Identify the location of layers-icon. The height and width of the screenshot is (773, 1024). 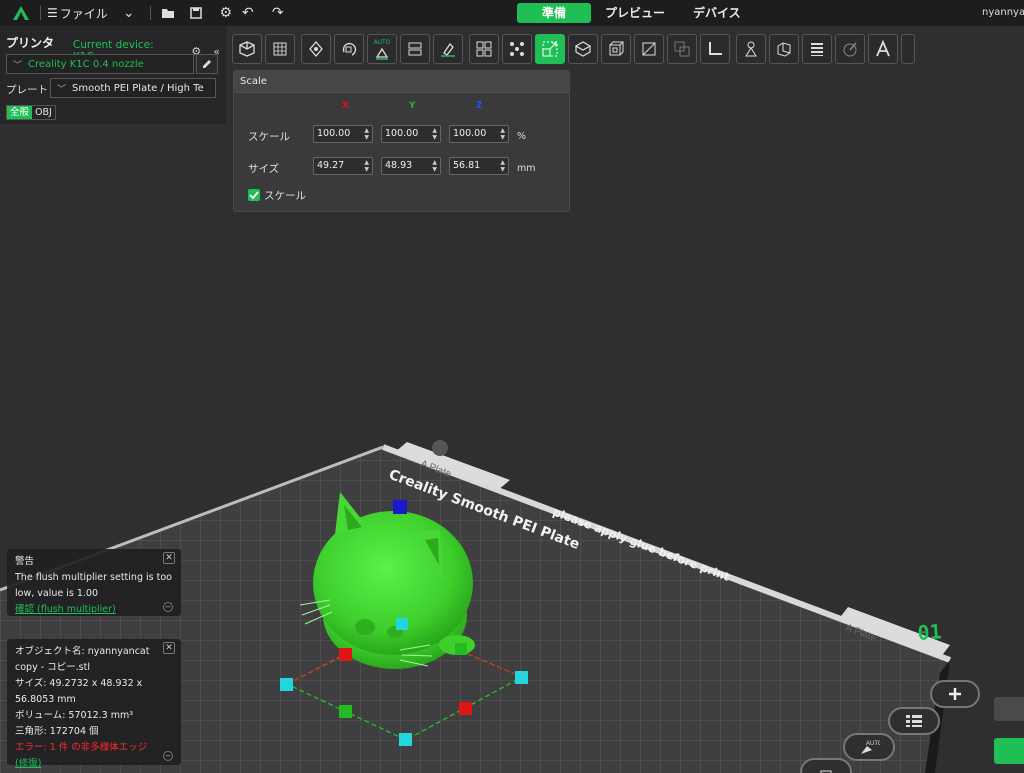
(817, 49).